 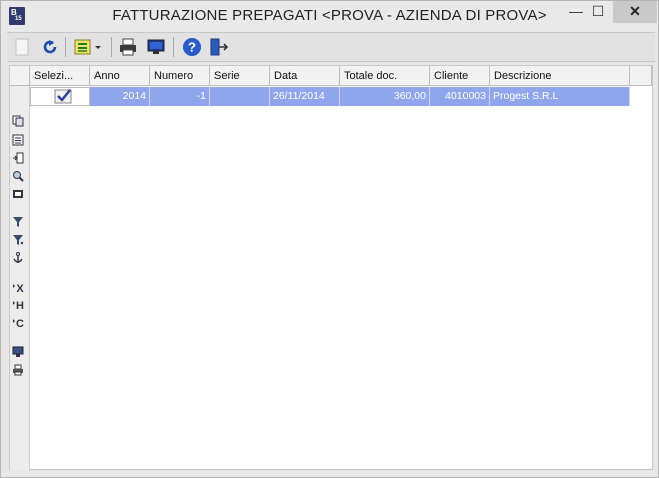 I want to click on detail-icon, so click(x=18, y=194).